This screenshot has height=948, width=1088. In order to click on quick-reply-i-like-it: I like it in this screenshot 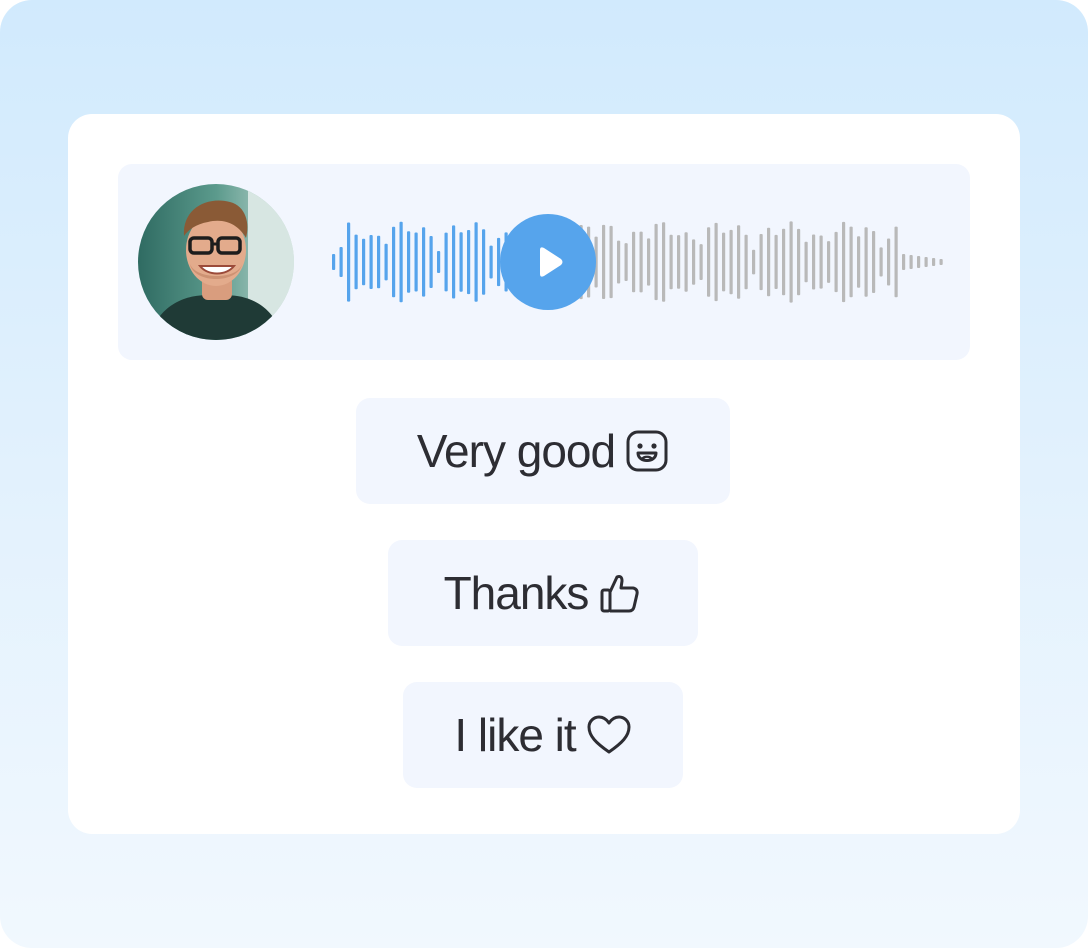, I will do `click(543, 735)`.